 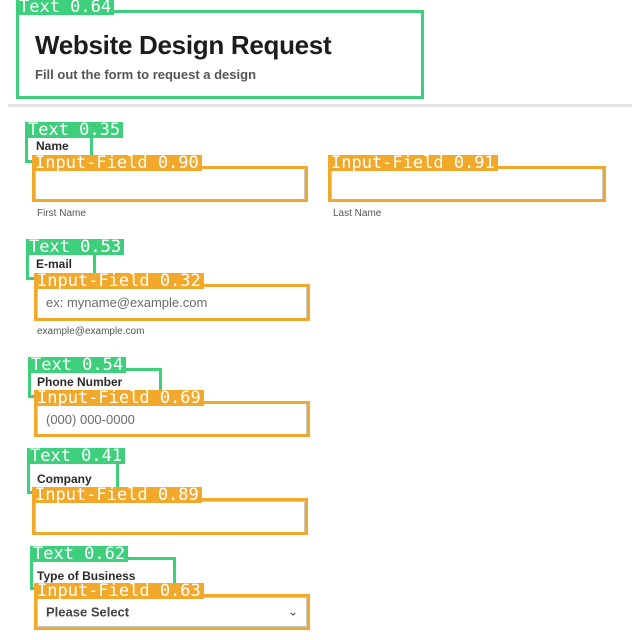 What do you see at coordinates (172, 297) in the screenshot?
I see `detection-box-input: Input-Field 0.32` at bounding box center [172, 297].